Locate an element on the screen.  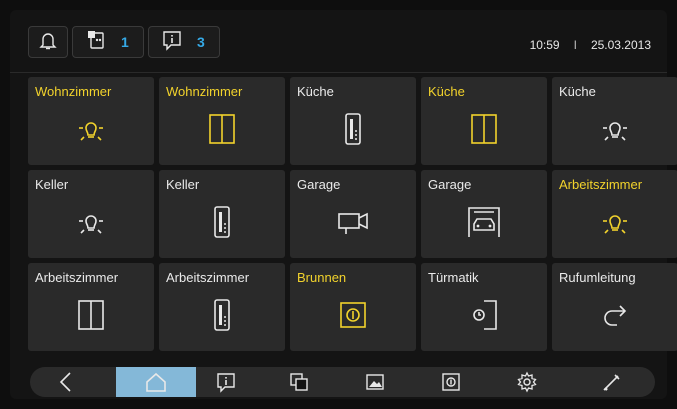
door-timer-icon is located at coordinates (484, 315).